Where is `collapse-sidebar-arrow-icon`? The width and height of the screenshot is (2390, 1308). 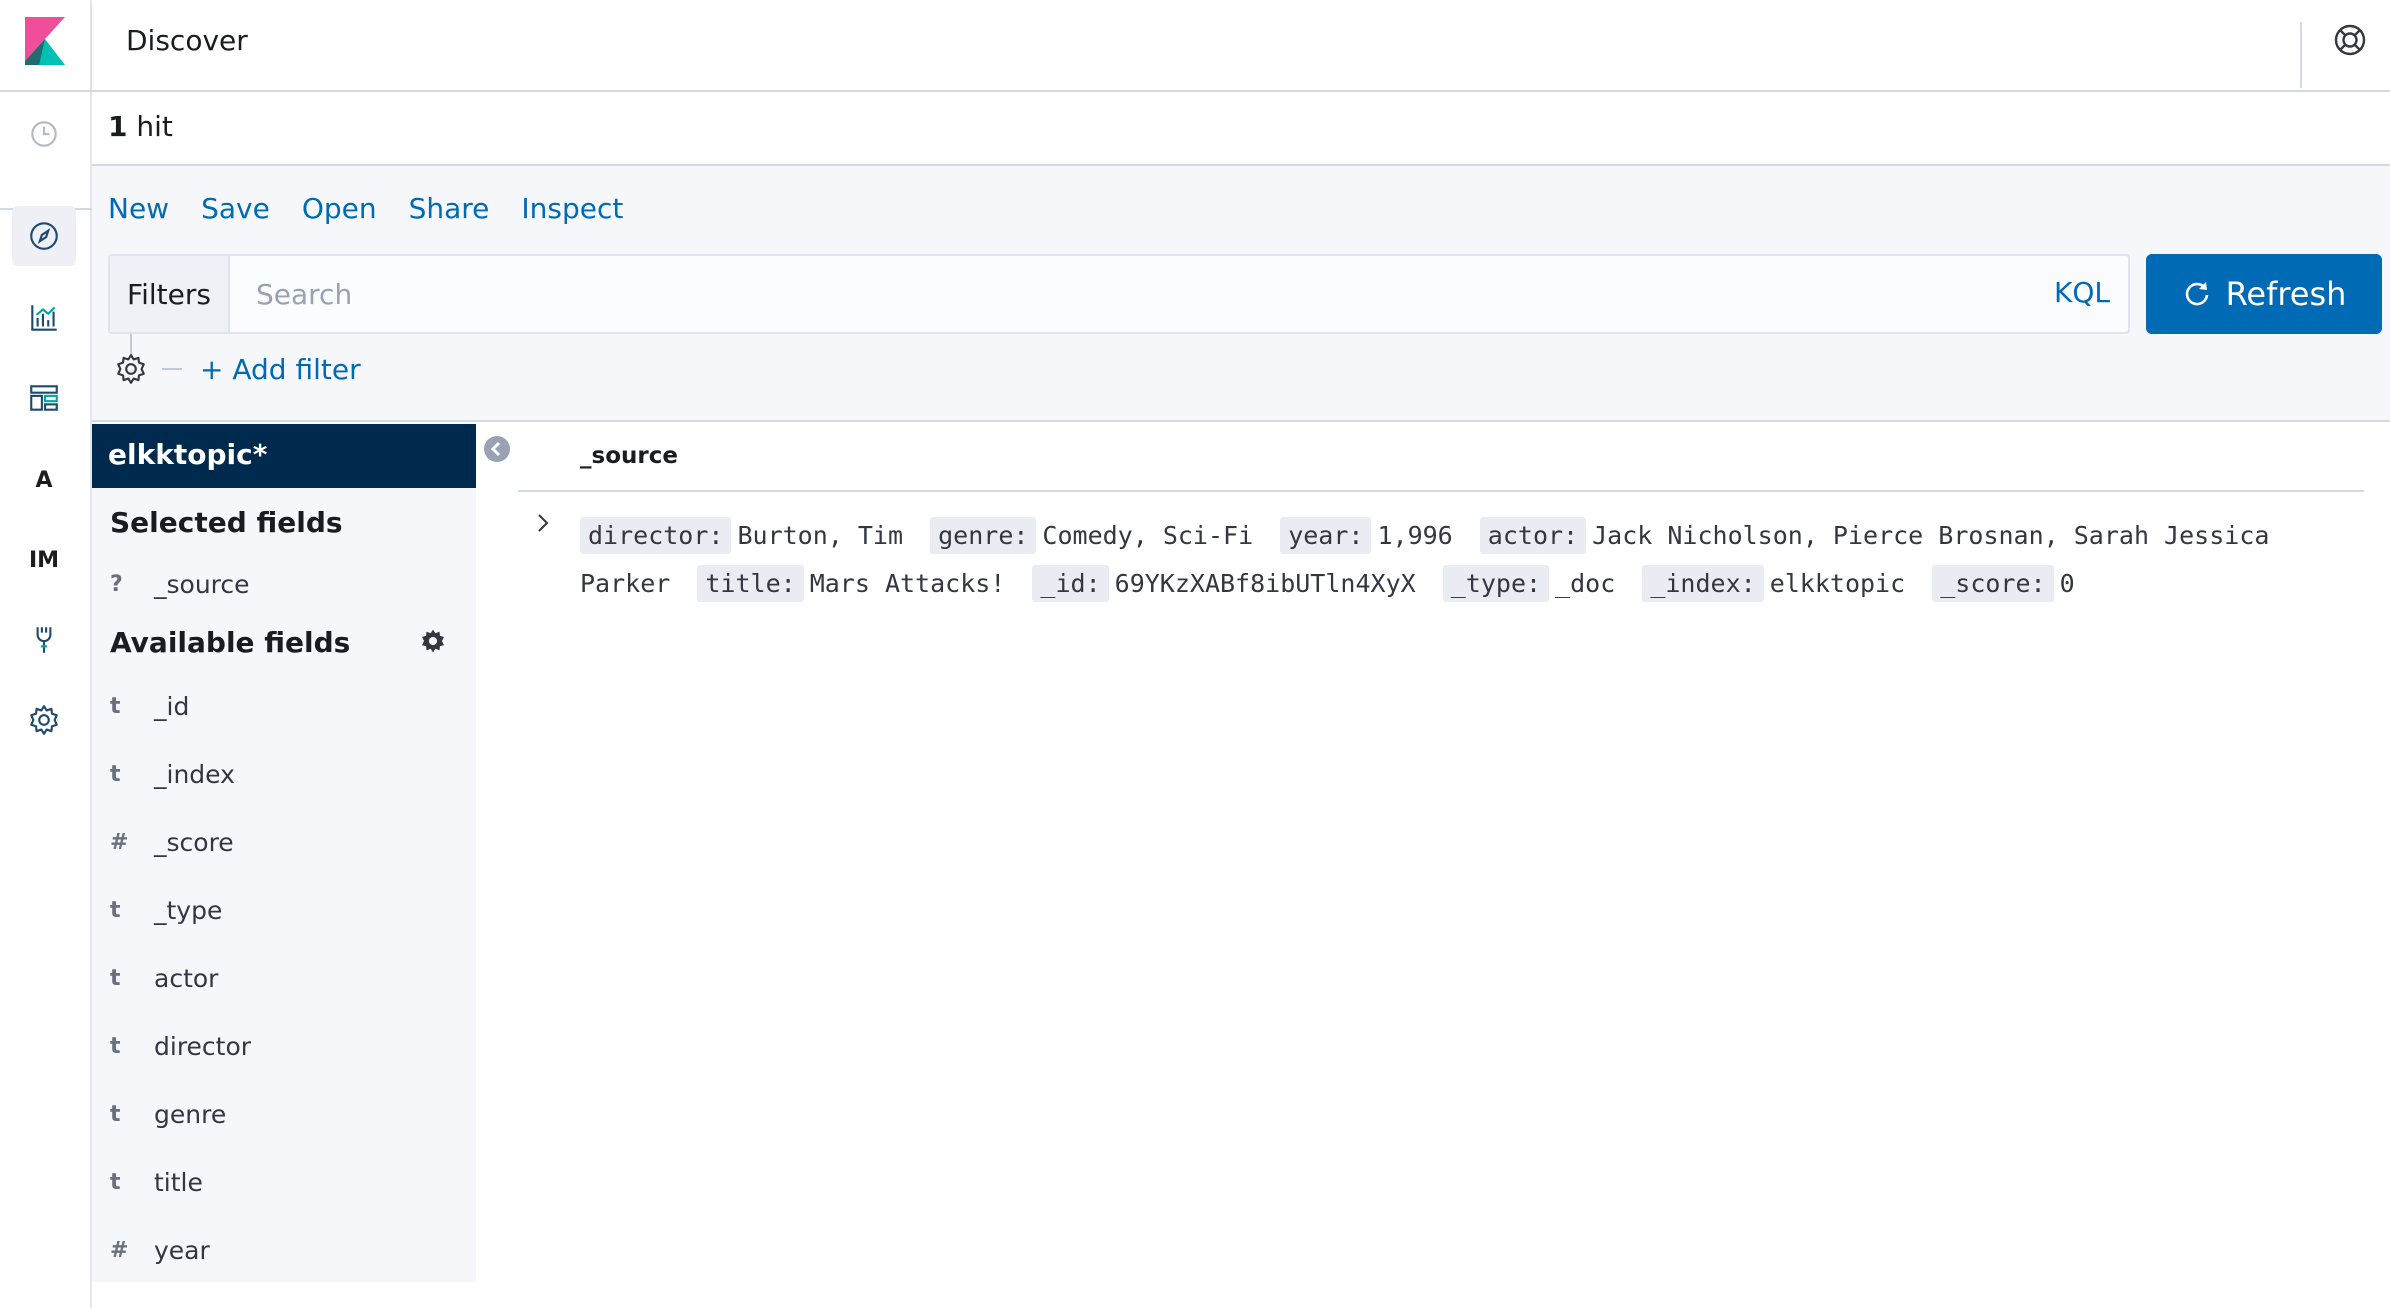
collapse-sidebar-arrow-icon is located at coordinates (497, 449).